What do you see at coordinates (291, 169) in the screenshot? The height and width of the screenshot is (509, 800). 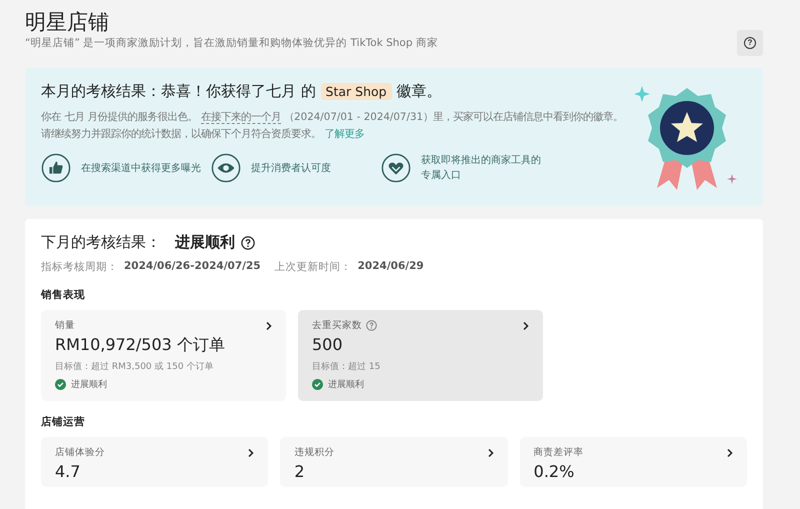 I see `benefit-label: 提升消费者认可度` at bounding box center [291, 169].